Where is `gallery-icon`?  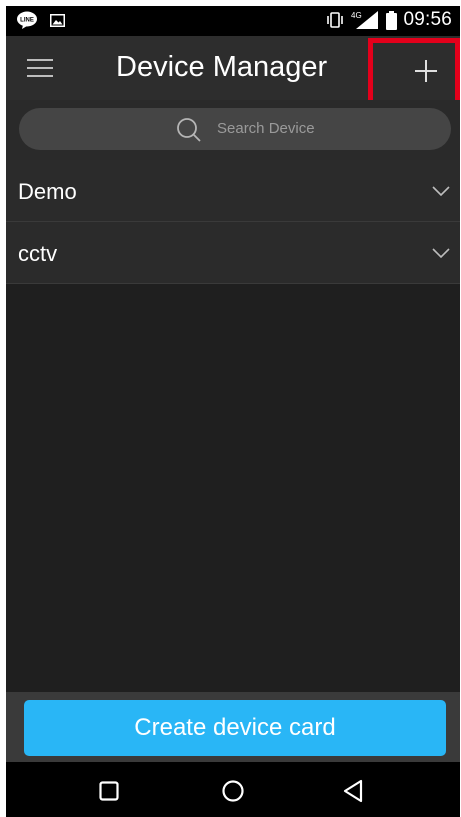
gallery-icon is located at coordinates (57, 20).